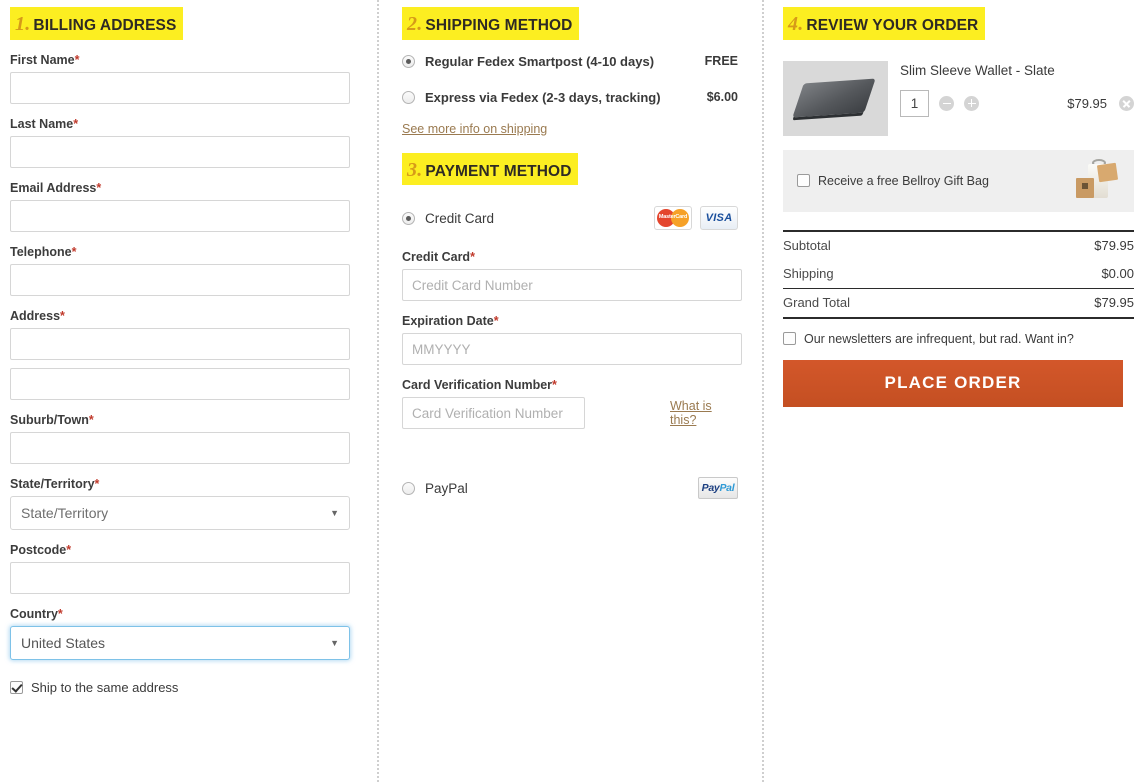  Describe the element at coordinates (704, 413) in the screenshot. I see `what-is-this-link: What is this?` at that location.